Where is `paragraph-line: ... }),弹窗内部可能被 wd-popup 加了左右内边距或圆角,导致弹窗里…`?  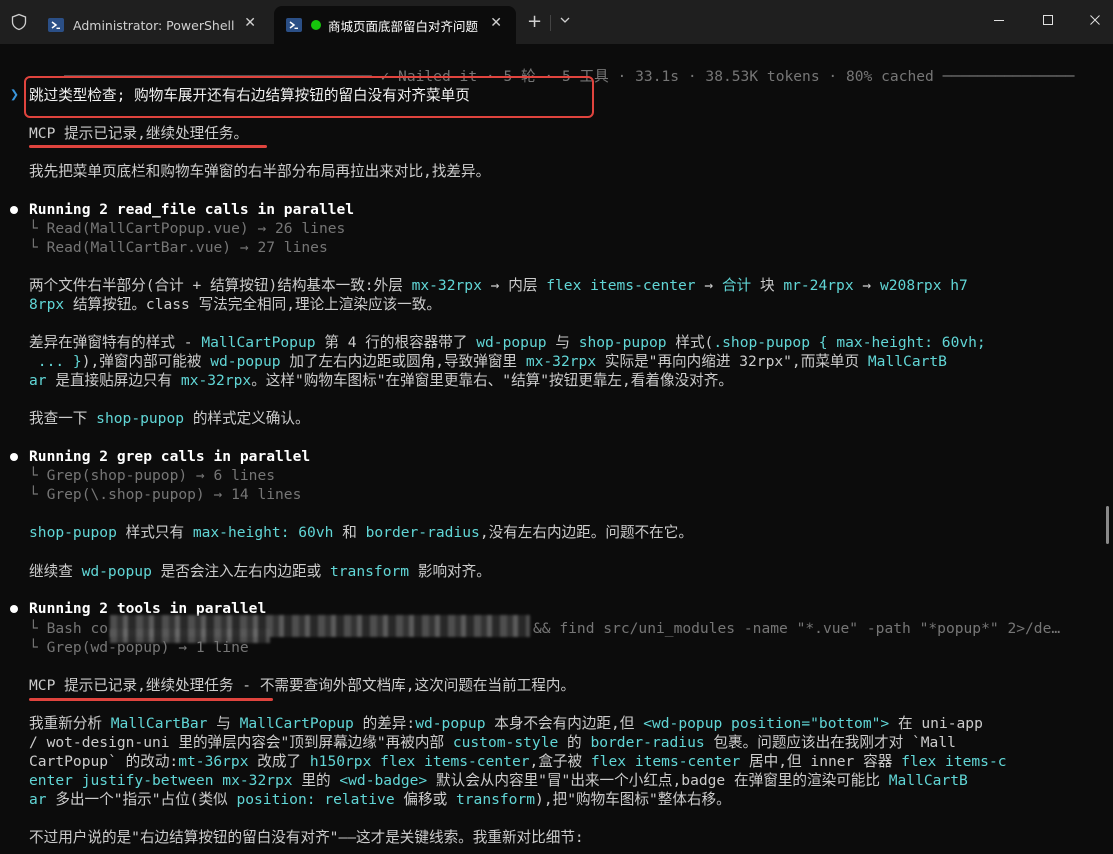
paragraph-line: ... }),弹窗内部可能被 wd-popup 加了左右内边距或圆角,导致弹窗里… is located at coordinates (488, 361).